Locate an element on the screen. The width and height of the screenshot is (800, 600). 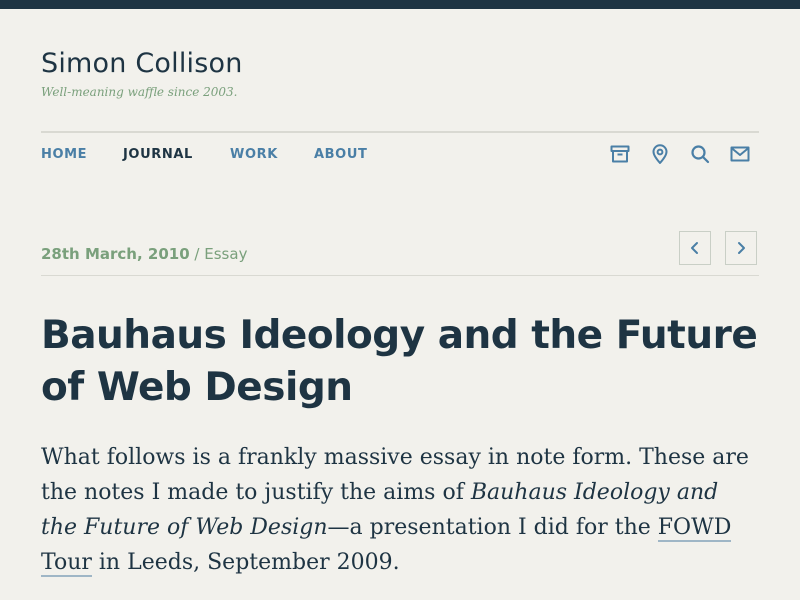
article-date: 28th March, 2010 is located at coordinates (115, 254).